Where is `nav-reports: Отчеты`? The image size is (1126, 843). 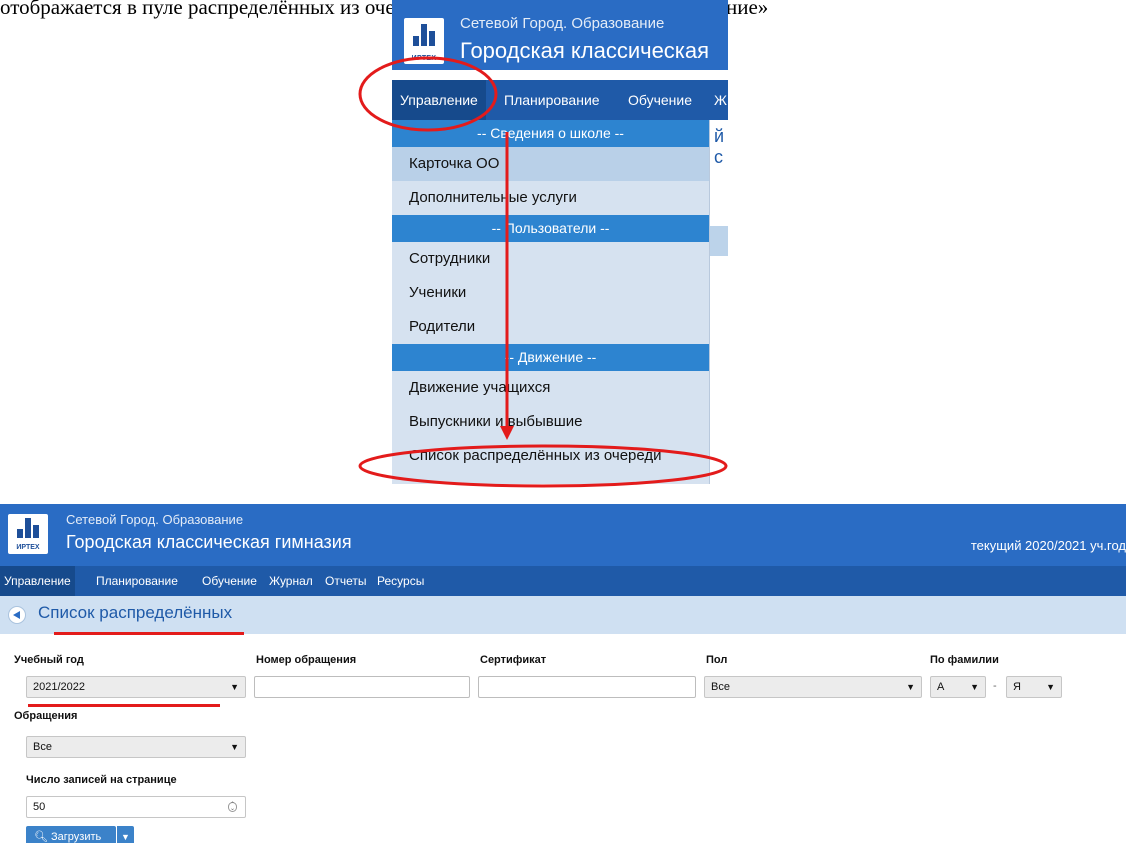 nav-reports: Отчеты is located at coordinates (345, 581).